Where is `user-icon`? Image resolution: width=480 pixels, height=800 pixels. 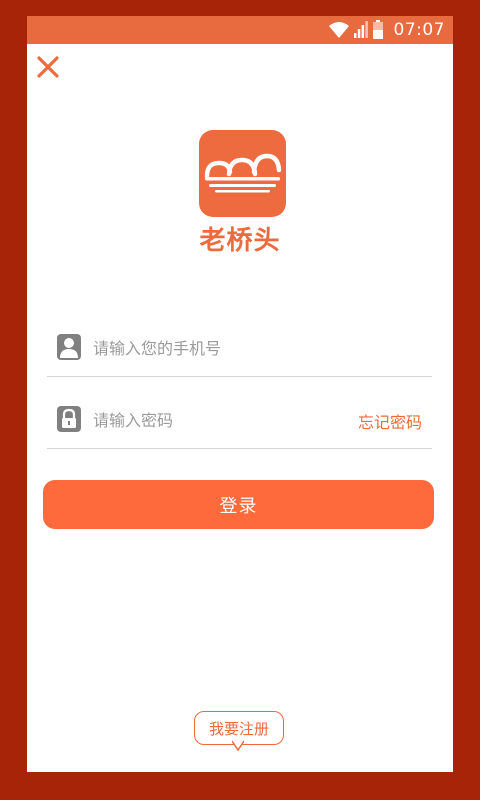
user-icon is located at coordinates (69, 347).